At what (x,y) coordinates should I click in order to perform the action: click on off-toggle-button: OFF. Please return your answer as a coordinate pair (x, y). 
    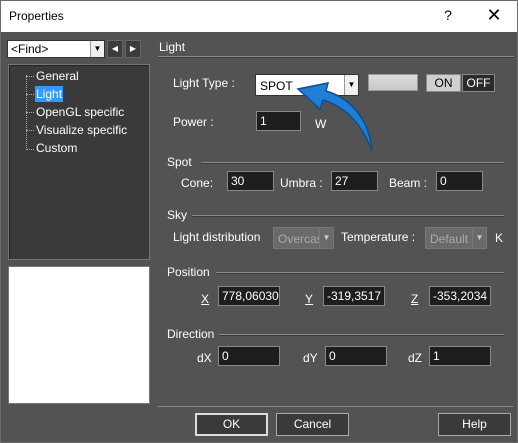
    Looking at the image, I should click on (478, 83).